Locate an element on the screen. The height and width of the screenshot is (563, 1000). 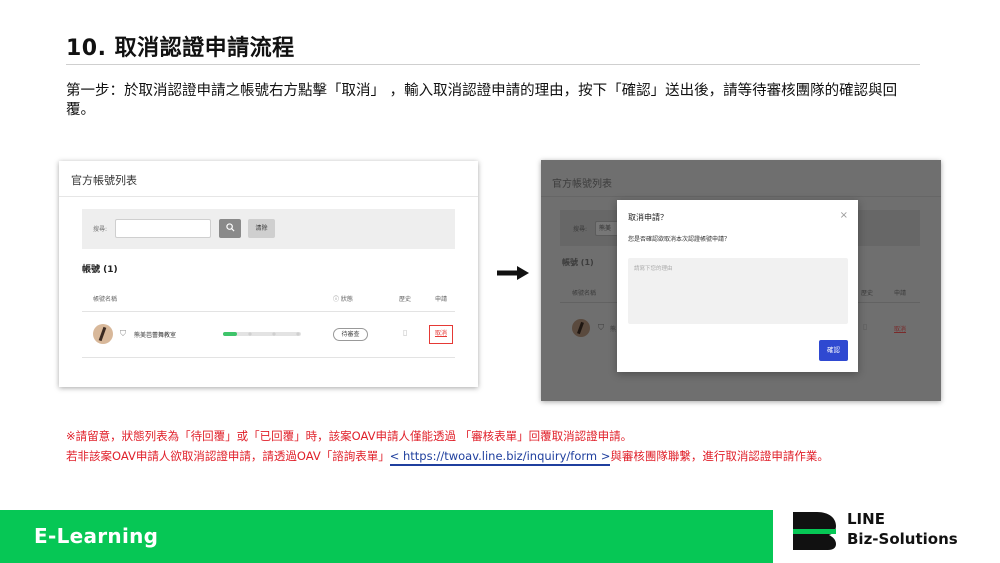
note-text-after: 與審核團隊聯繫，進行取消認證申請作業。 is located at coordinates (719, 456).